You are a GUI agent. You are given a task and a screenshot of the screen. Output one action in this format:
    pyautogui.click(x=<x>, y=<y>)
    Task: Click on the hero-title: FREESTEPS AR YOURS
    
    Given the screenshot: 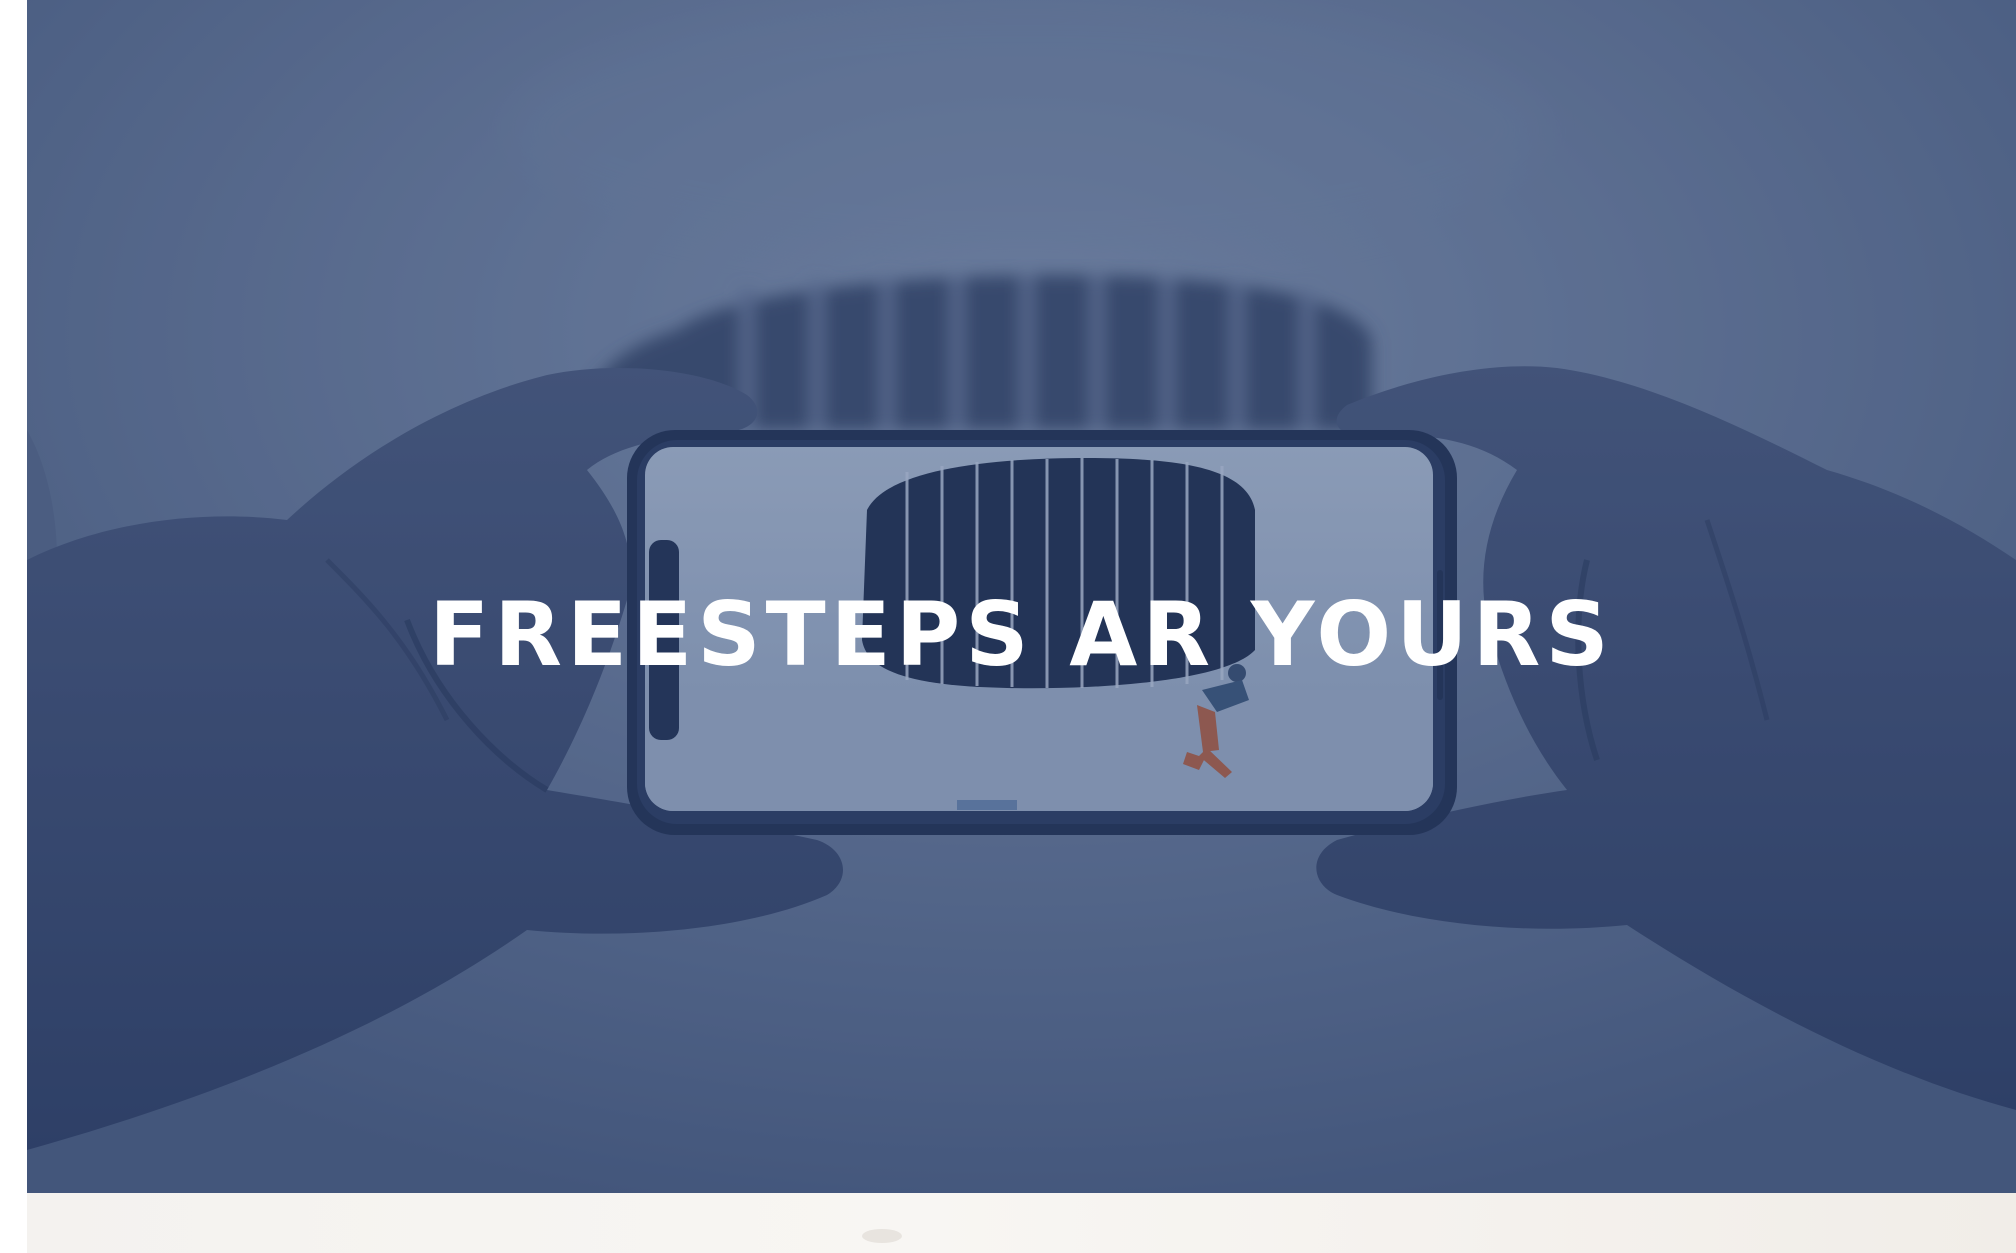 What is the action you would take?
    pyautogui.click(x=1021, y=634)
    